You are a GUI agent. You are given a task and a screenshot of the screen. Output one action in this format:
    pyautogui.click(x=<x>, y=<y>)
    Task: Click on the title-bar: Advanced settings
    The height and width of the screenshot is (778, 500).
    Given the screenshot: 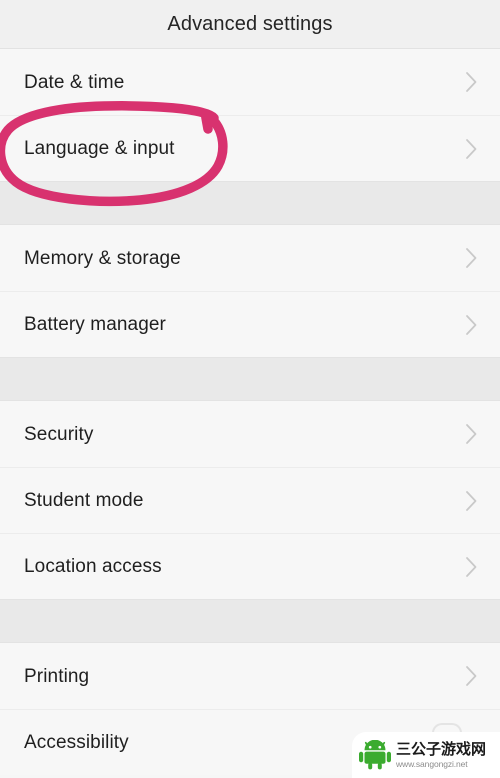 What is the action you would take?
    pyautogui.click(x=250, y=24)
    